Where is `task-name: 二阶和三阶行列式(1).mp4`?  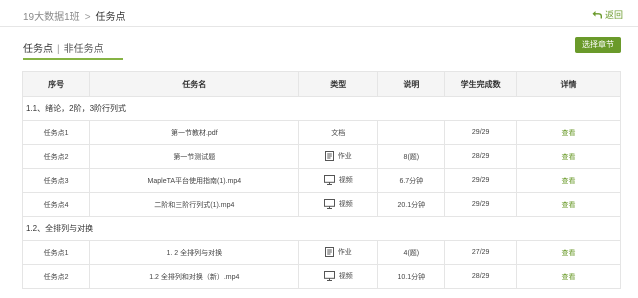 task-name: 二阶和三阶行列式(1).mp4 is located at coordinates (194, 204).